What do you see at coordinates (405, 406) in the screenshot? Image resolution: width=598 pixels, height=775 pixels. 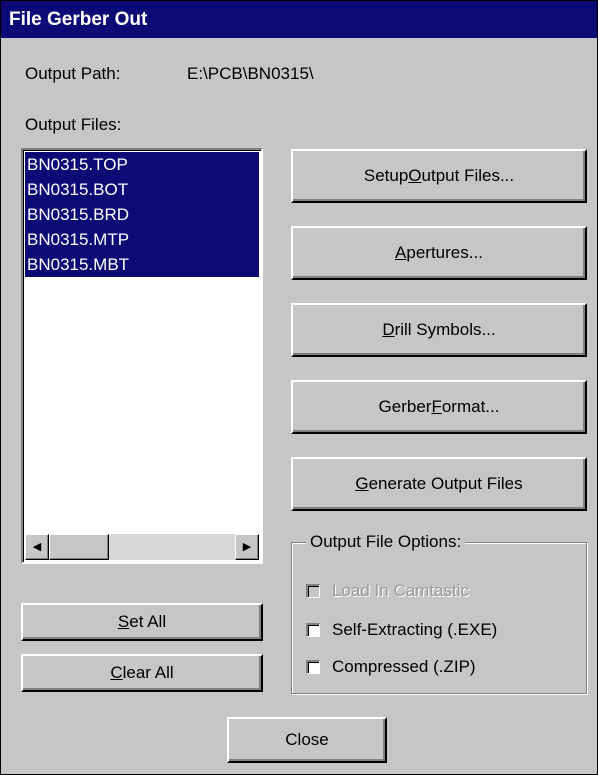 I see `gerber-format-label-pre: Gerber` at bounding box center [405, 406].